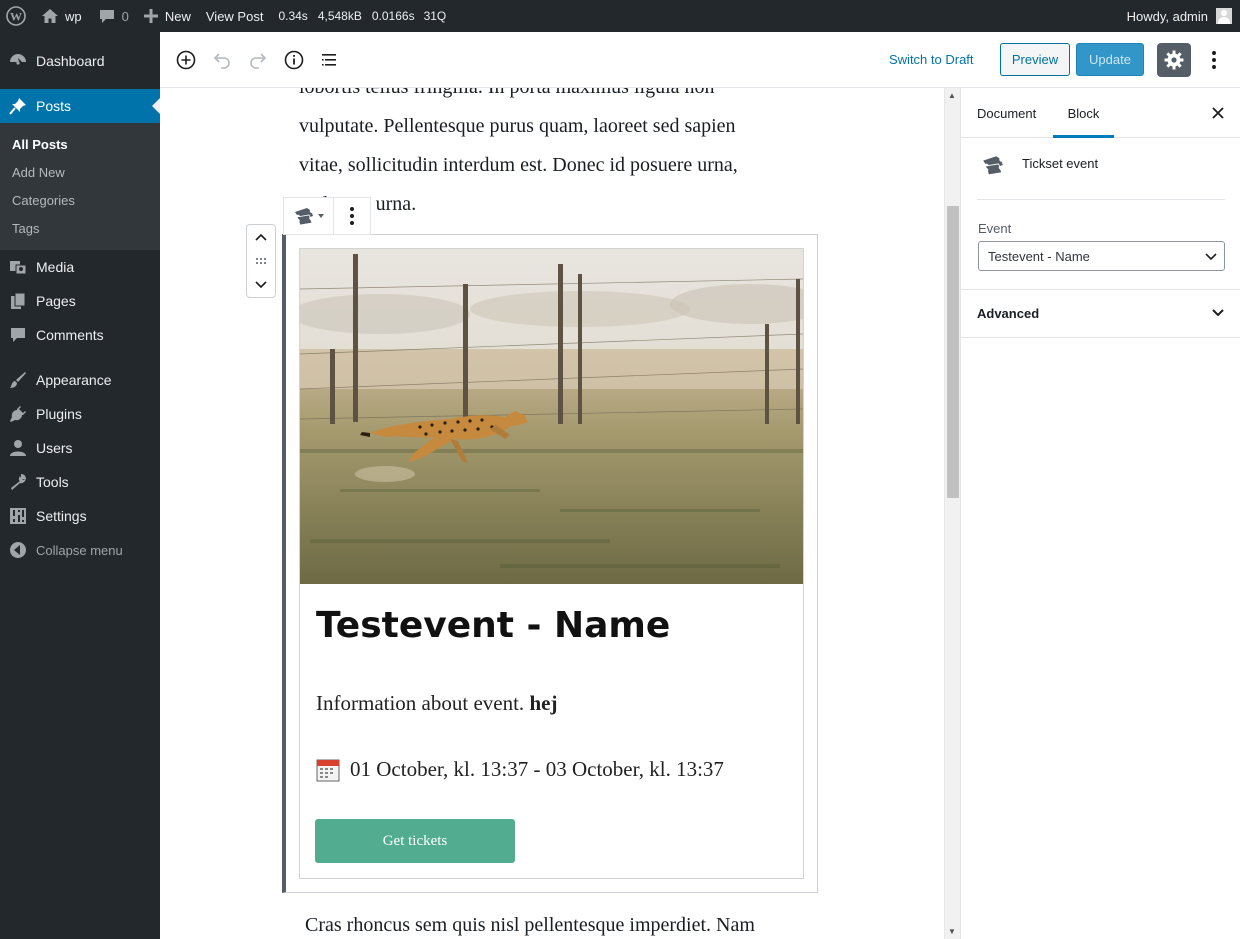 The height and width of the screenshot is (939, 1240). Describe the element at coordinates (74, 380) in the screenshot. I see `menu-appearance-label: Appearance` at that location.